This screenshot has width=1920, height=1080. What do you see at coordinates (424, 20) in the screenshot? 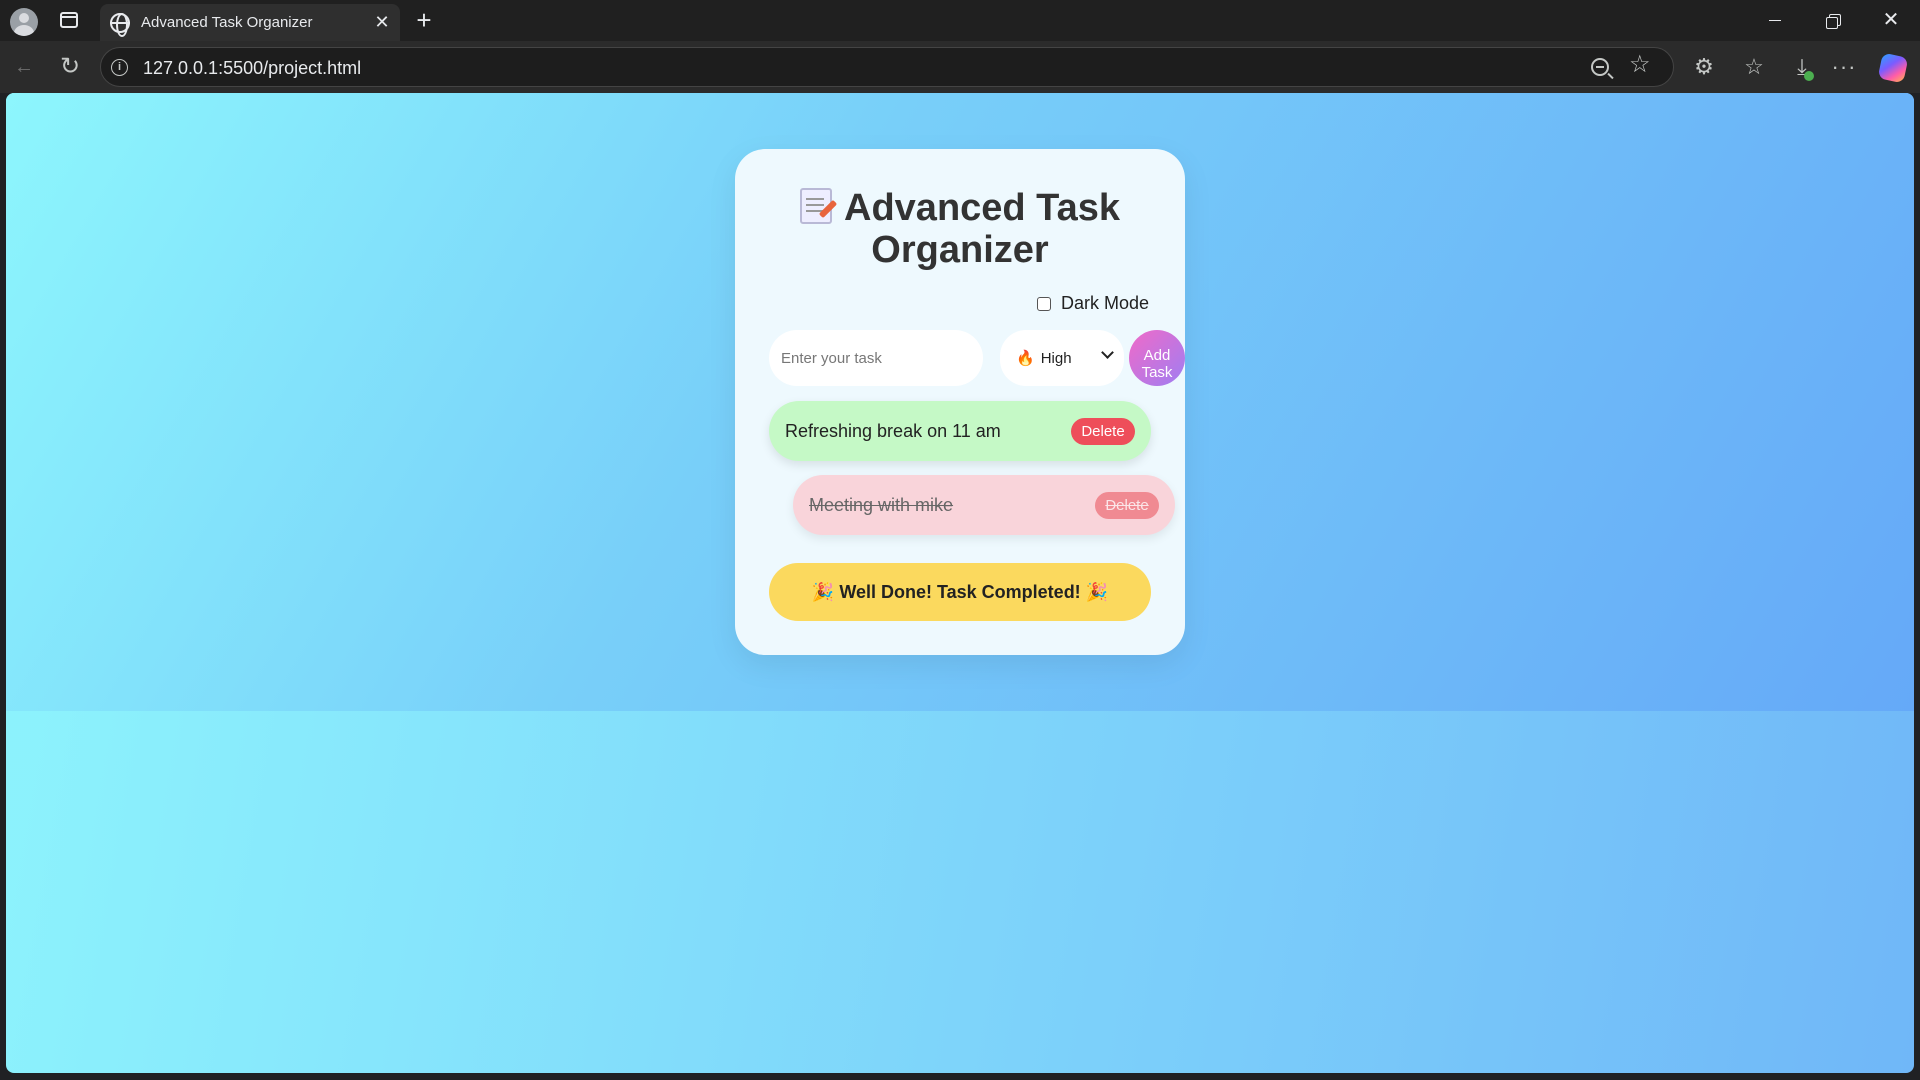
I see `new-tab-button: +` at bounding box center [424, 20].